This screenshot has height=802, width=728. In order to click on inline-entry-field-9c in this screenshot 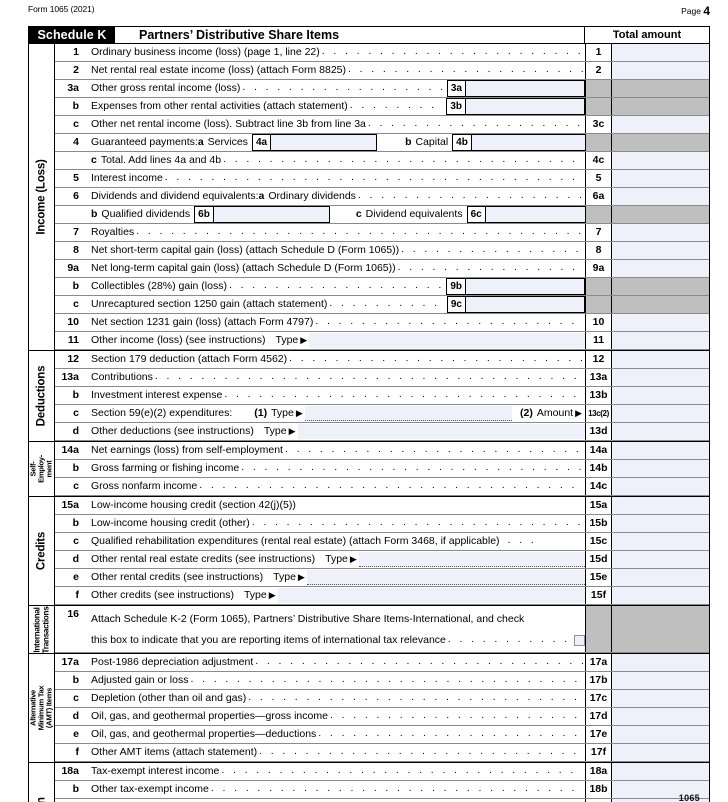, I will do `click(525, 304)`.